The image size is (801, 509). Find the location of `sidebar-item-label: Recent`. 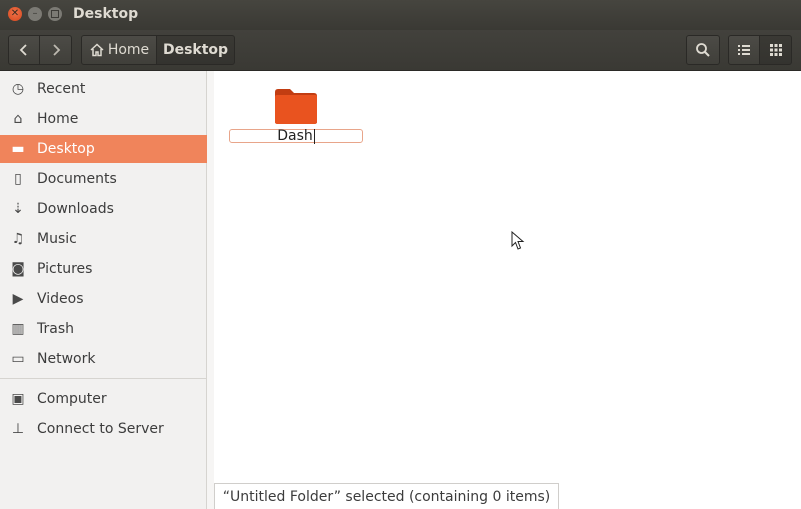

sidebar-item-label: Recent is located at coordinates (61, 89).